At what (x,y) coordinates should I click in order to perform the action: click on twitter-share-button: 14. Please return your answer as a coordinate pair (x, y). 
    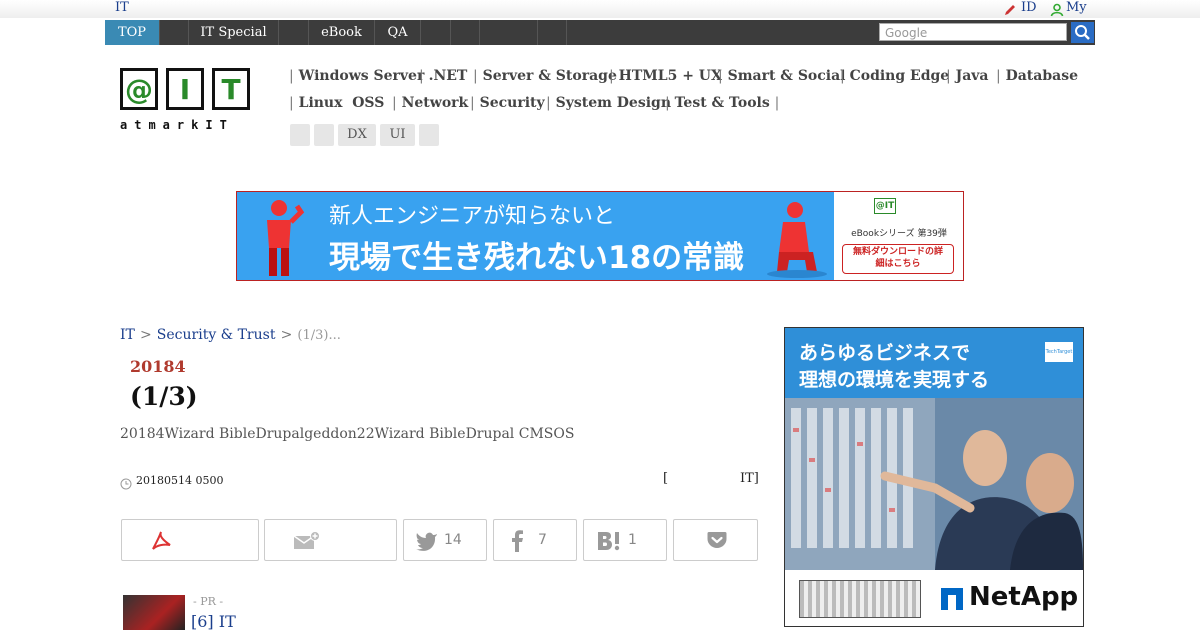
    Looking at the image, I should click on (445, 540).